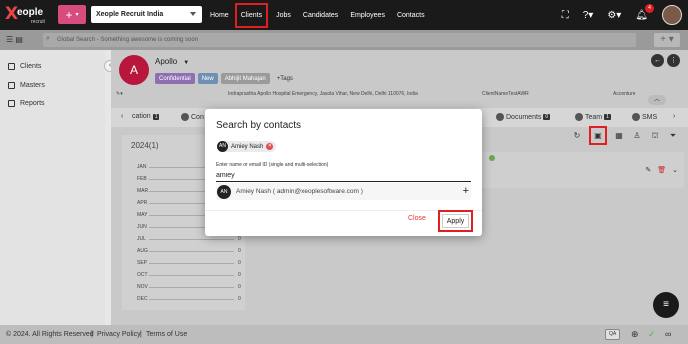 The height and width of the screenshot is (344, 688). I want to click on contact-initials: AN, so click(222, 146).